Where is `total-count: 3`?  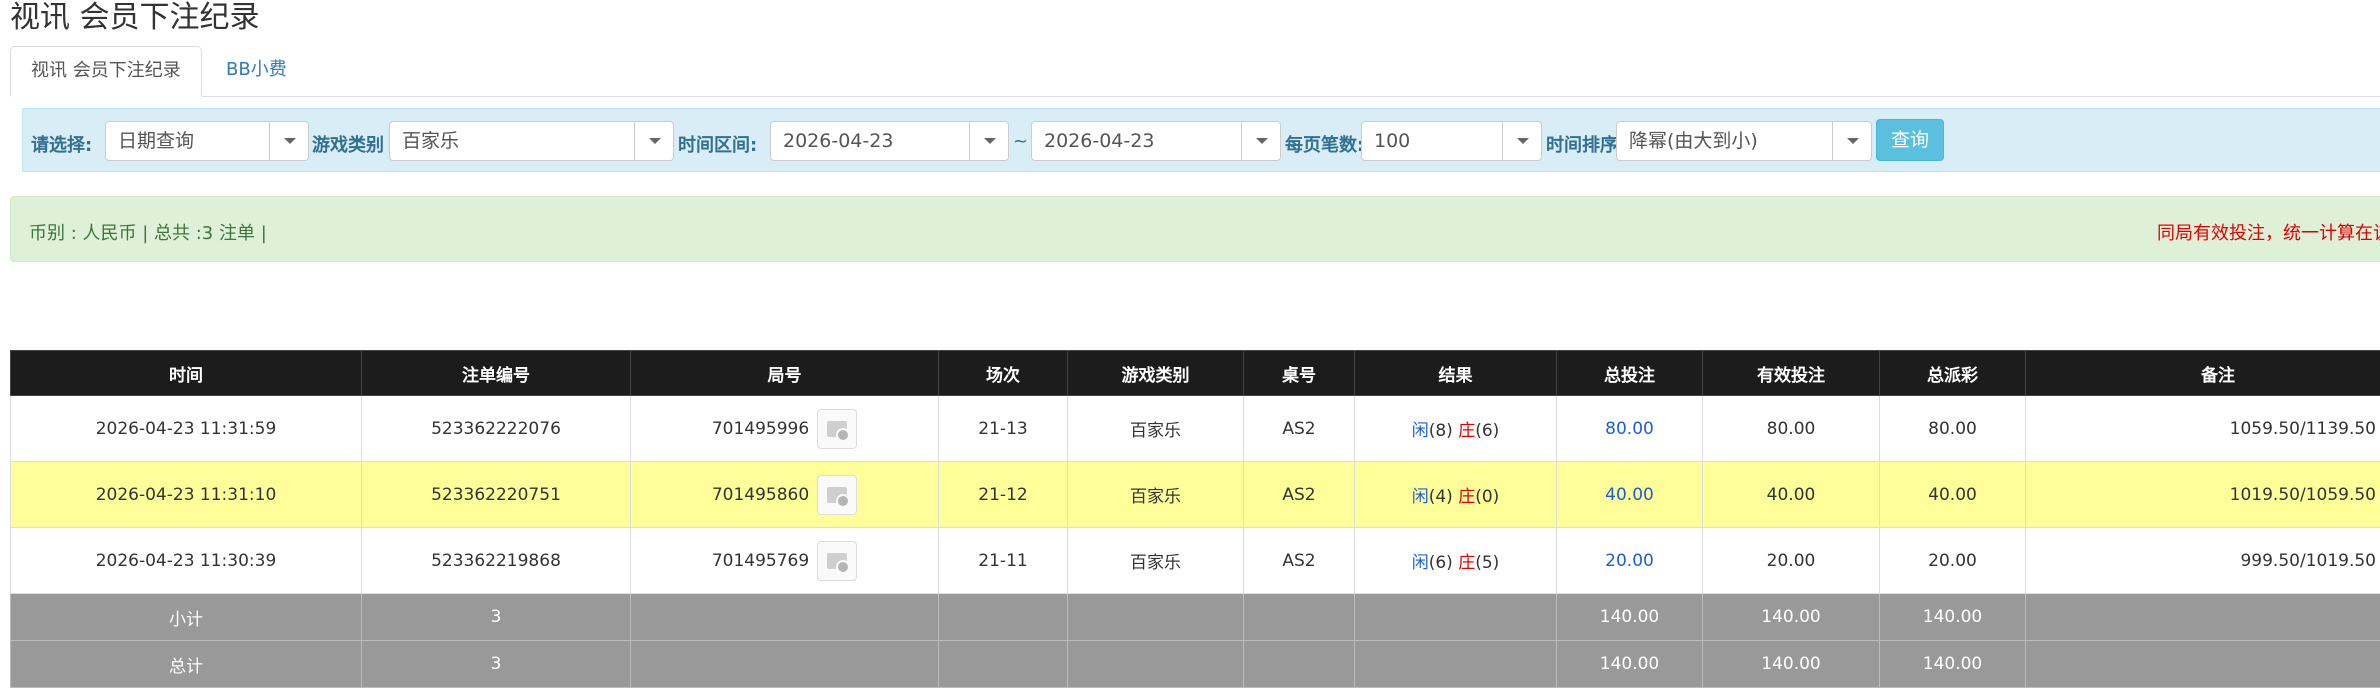 total-count: 3 is located at coordinates (496, 664).